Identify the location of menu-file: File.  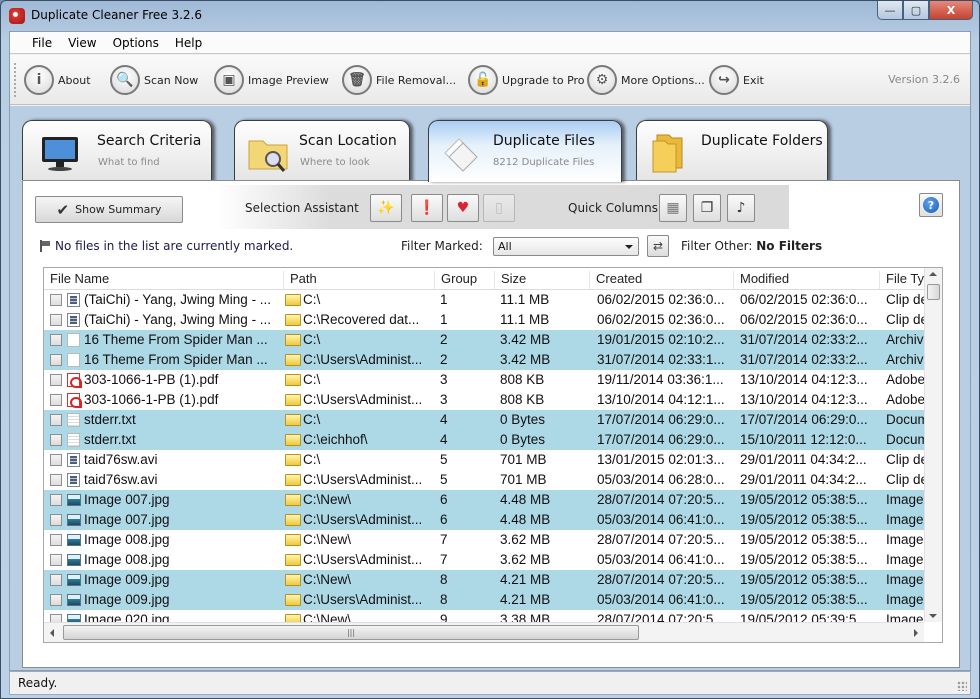
(42, 43).